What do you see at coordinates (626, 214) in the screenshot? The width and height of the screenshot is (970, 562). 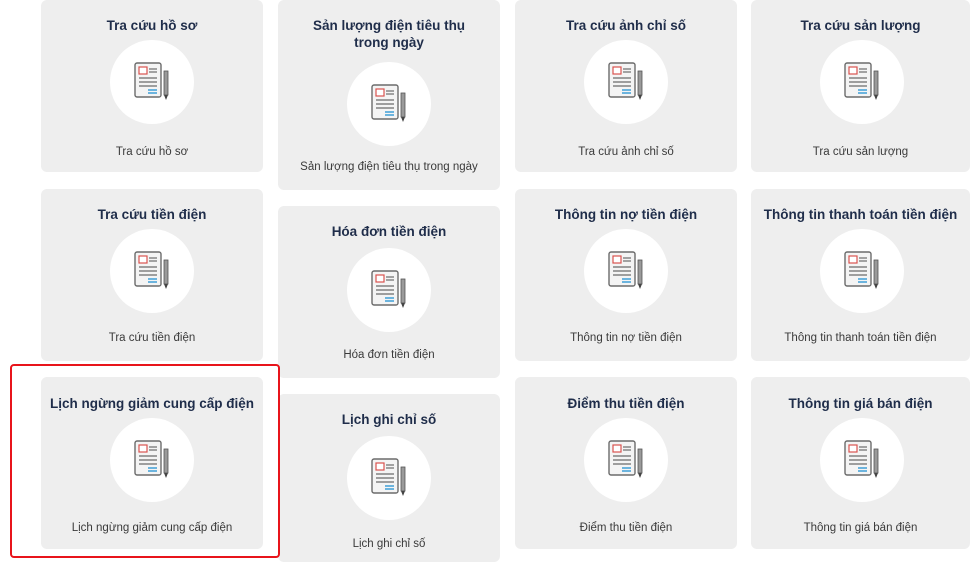 I see `card-title: Thông tin nợ tiền điện` at bounding box center [626, 214].